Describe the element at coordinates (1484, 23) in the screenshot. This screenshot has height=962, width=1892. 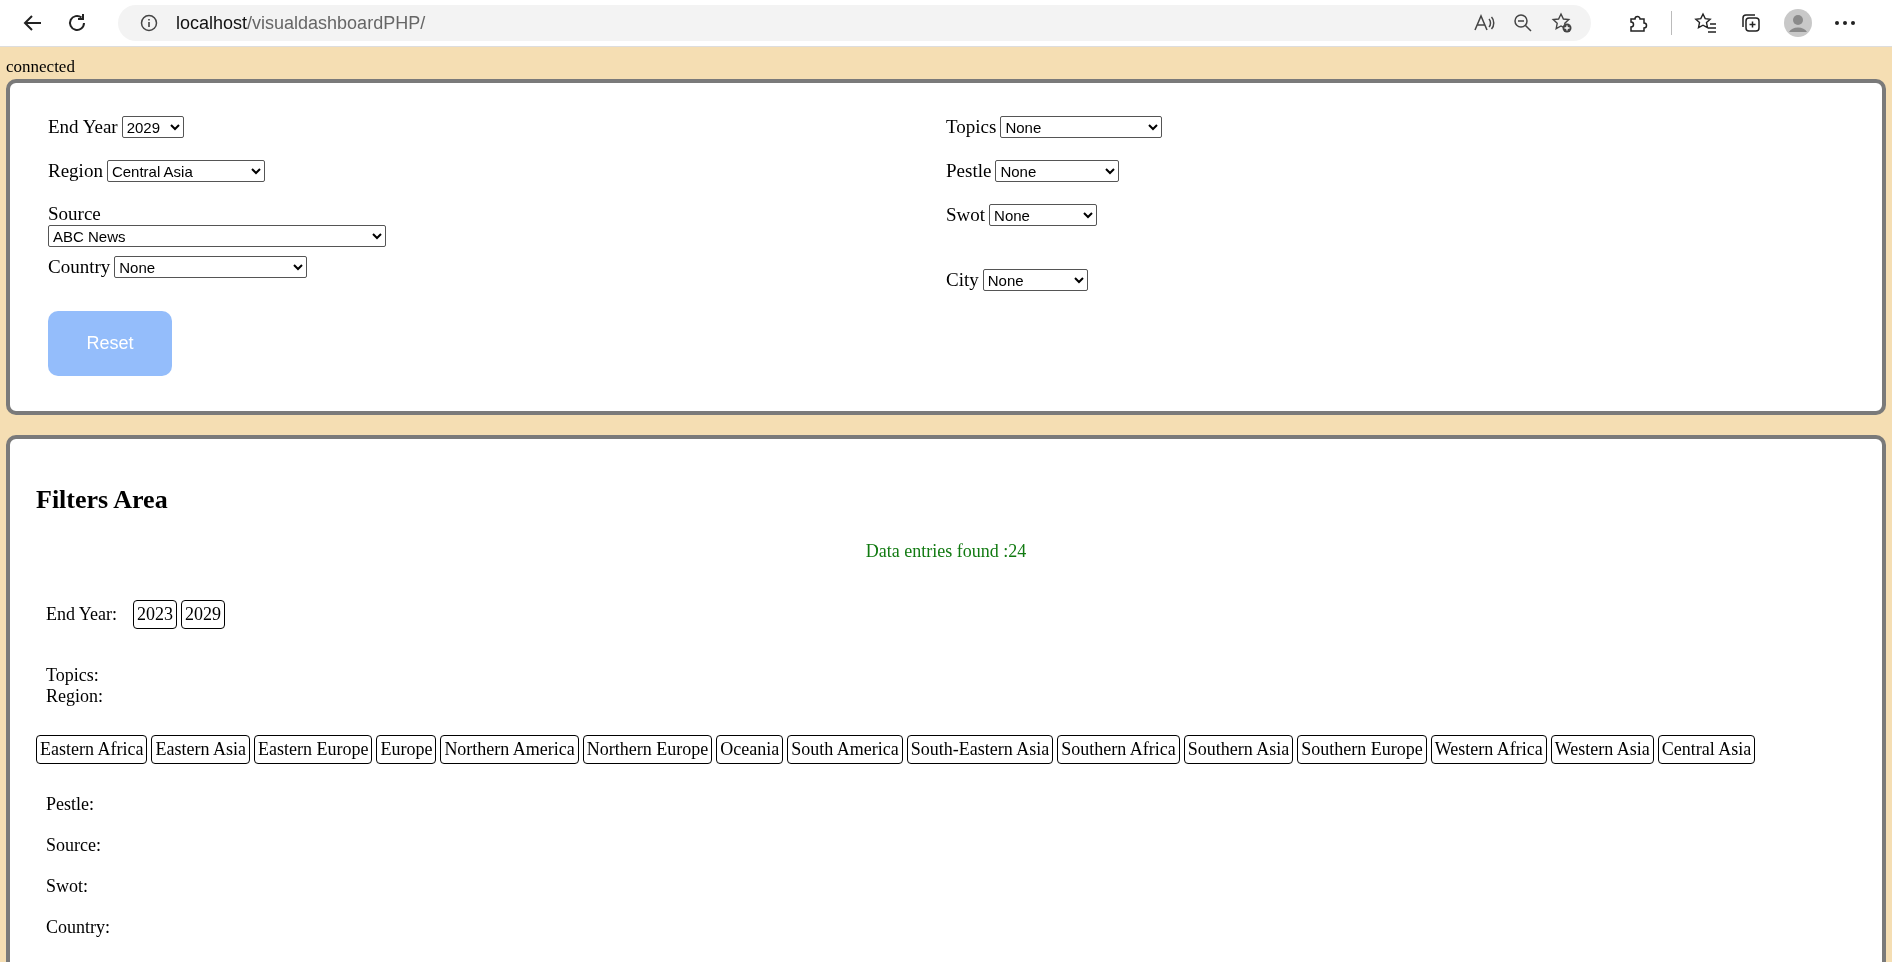
I see `read-aloud-icon` at that location.